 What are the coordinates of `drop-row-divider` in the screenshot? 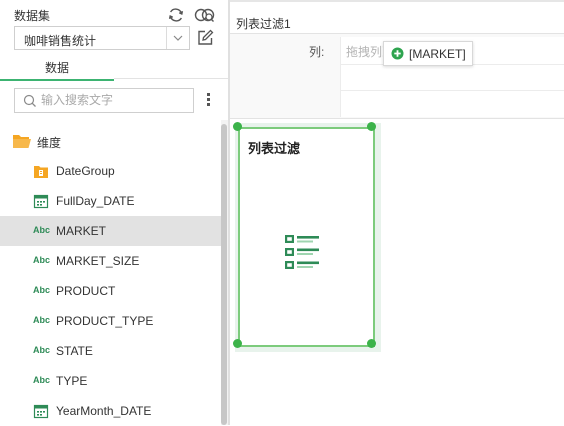 It's located at (452, 90).